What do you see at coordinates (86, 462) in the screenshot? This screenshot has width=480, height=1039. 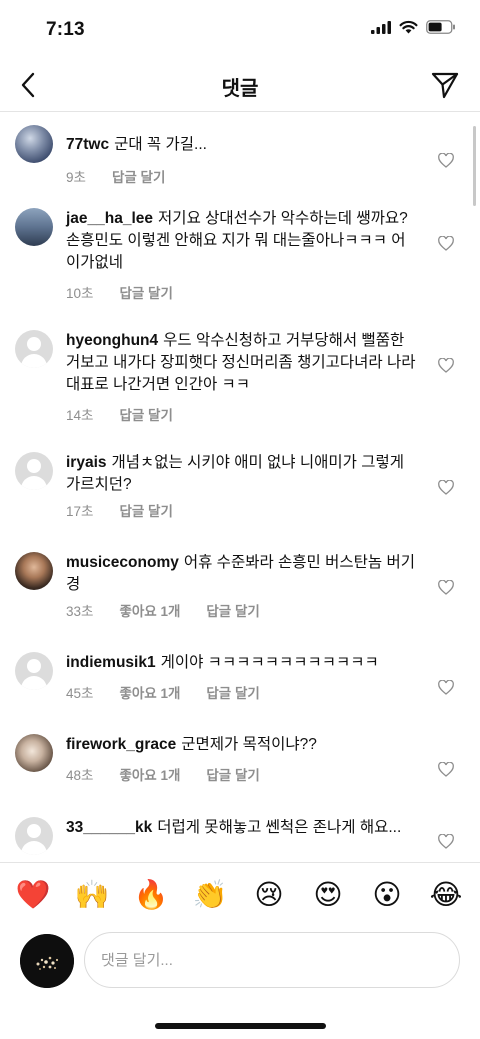 I see `comment-username: iryais` at bounding box center [86, 462].